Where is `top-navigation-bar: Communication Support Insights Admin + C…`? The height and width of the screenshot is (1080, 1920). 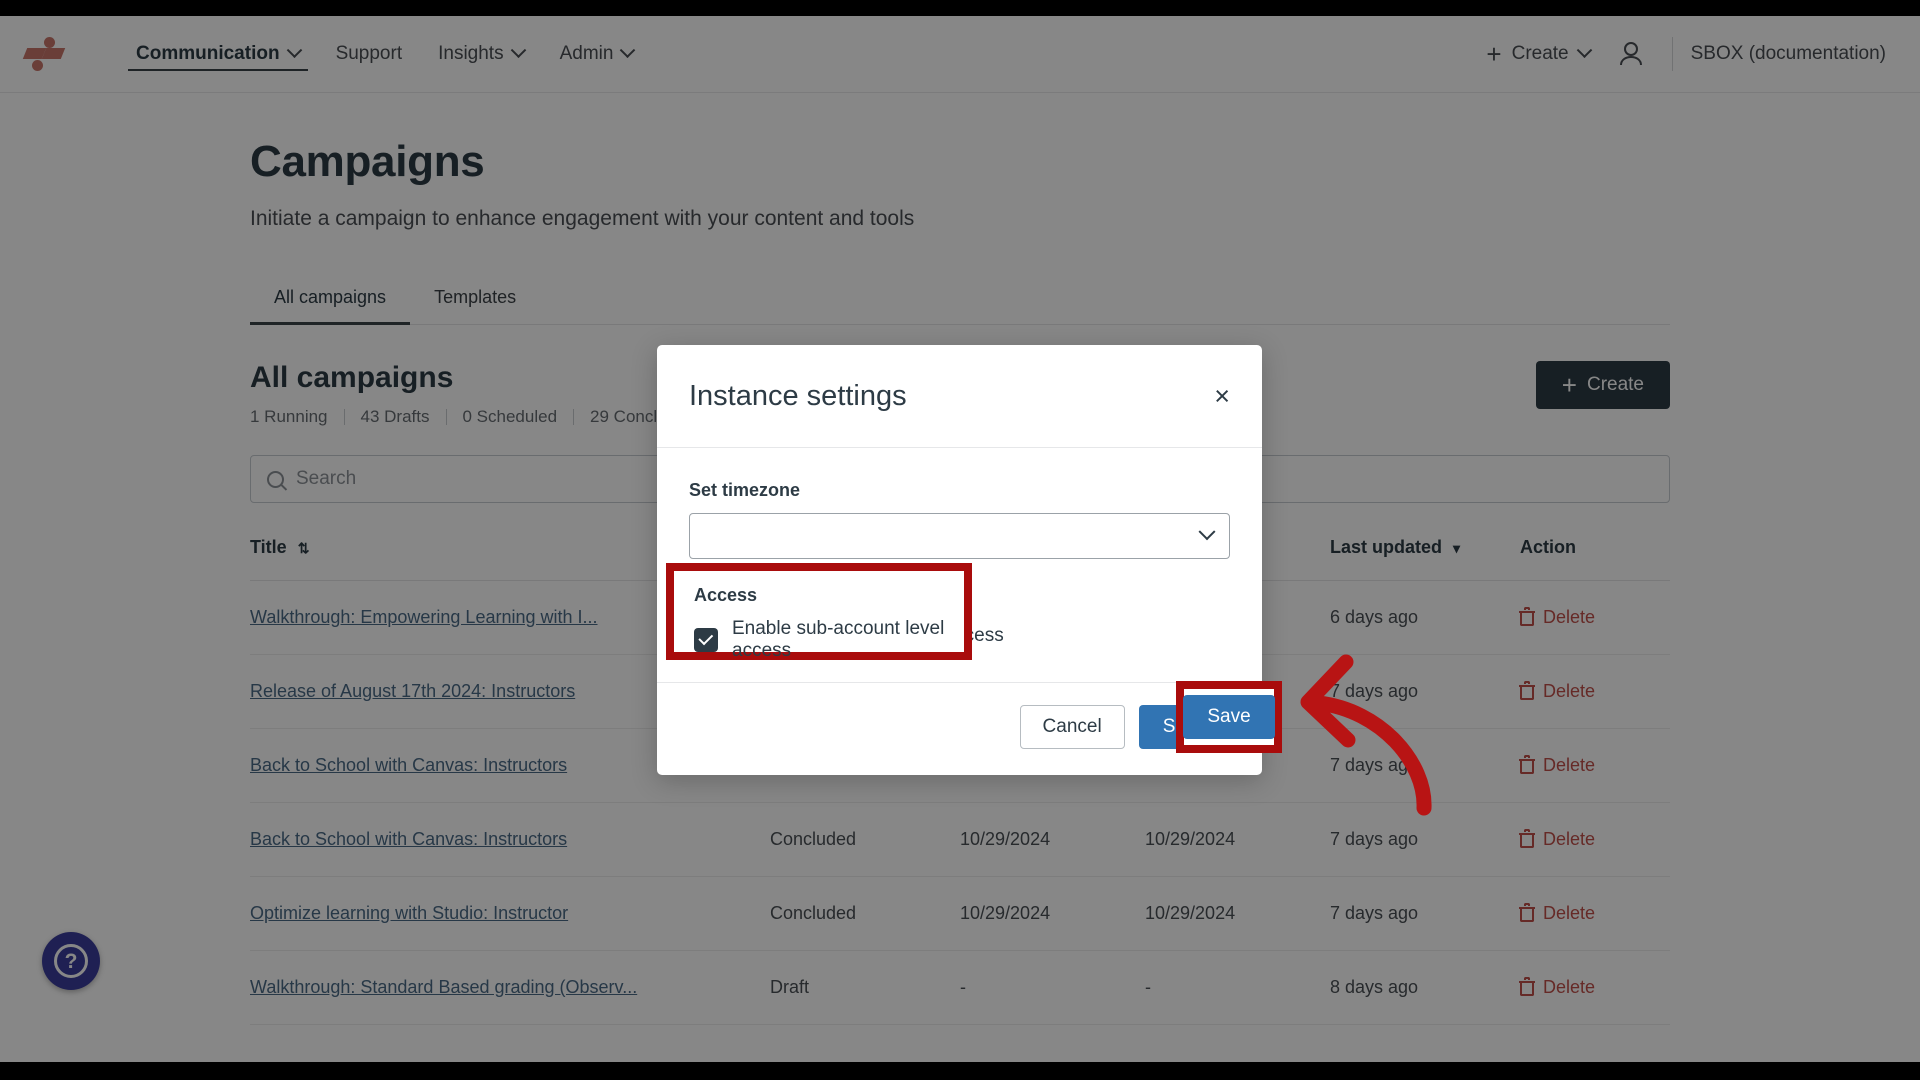 top-navigation-bar: Communication Support Insights Admin + C… is located at coordinates (960, 54).